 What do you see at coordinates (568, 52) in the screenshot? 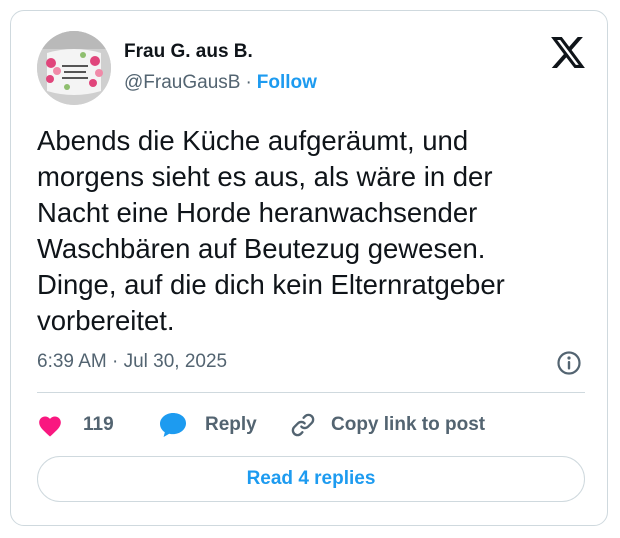
I see `x-logo-icon` at bounding box center [568, 52].